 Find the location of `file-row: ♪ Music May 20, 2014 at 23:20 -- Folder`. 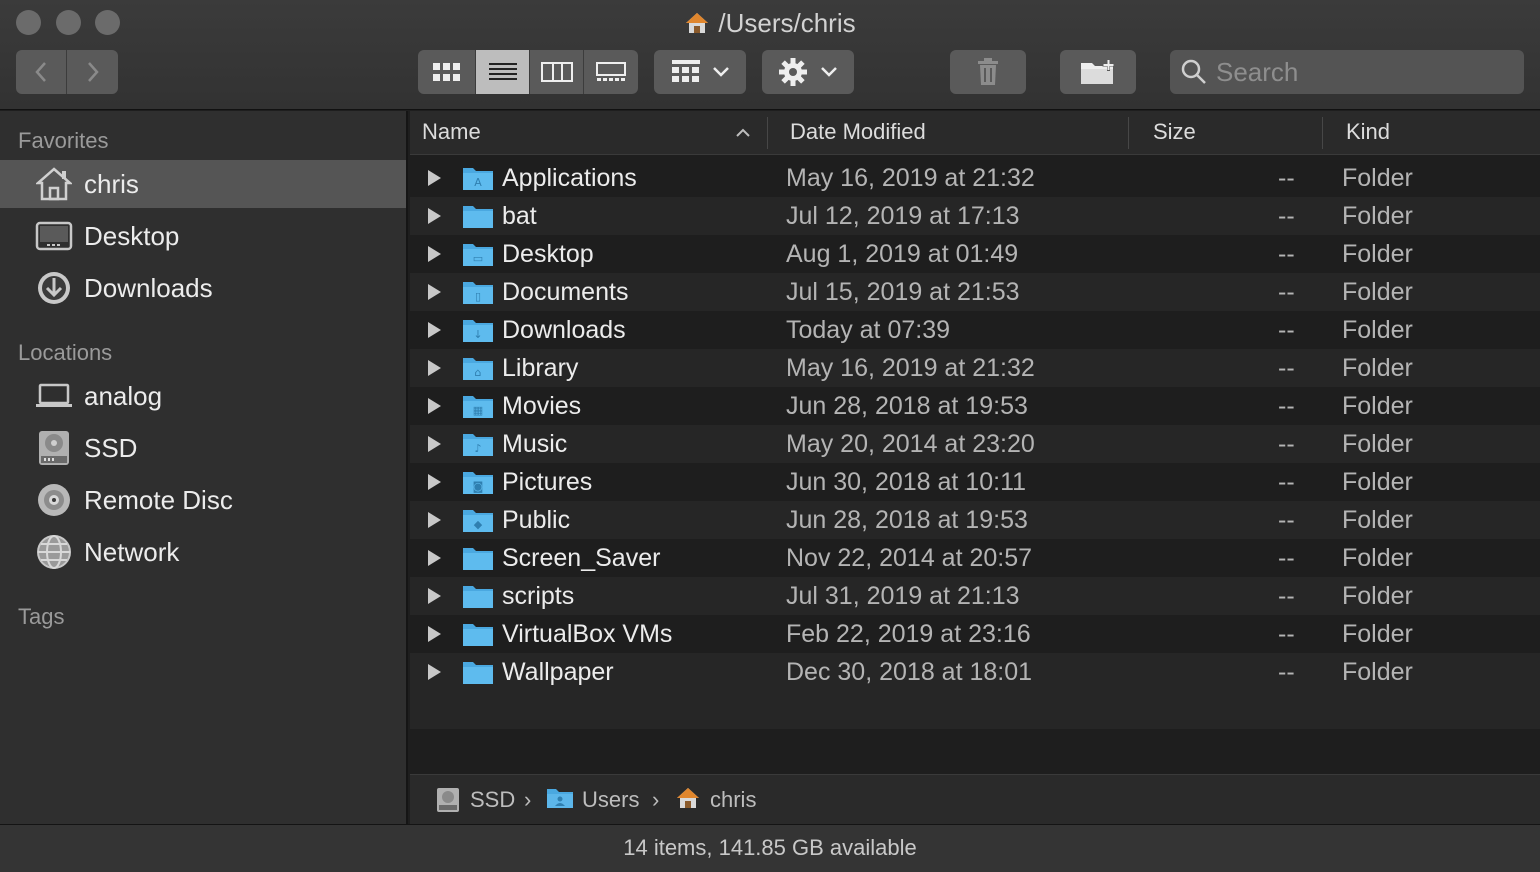

file-row: ♪ Music May 20, 2014 at 23:20 -- Folder is located at coordinates (975, 444).